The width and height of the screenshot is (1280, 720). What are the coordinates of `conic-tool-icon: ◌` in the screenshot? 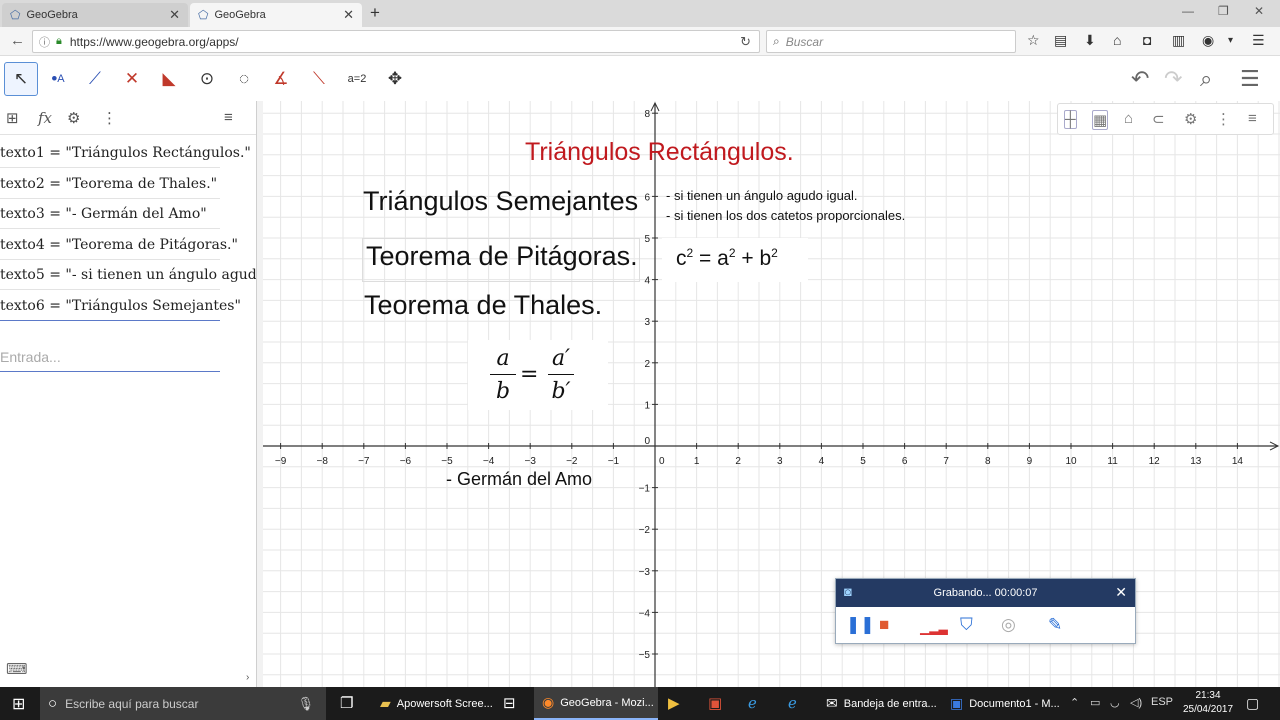 It's located at (244, 79).